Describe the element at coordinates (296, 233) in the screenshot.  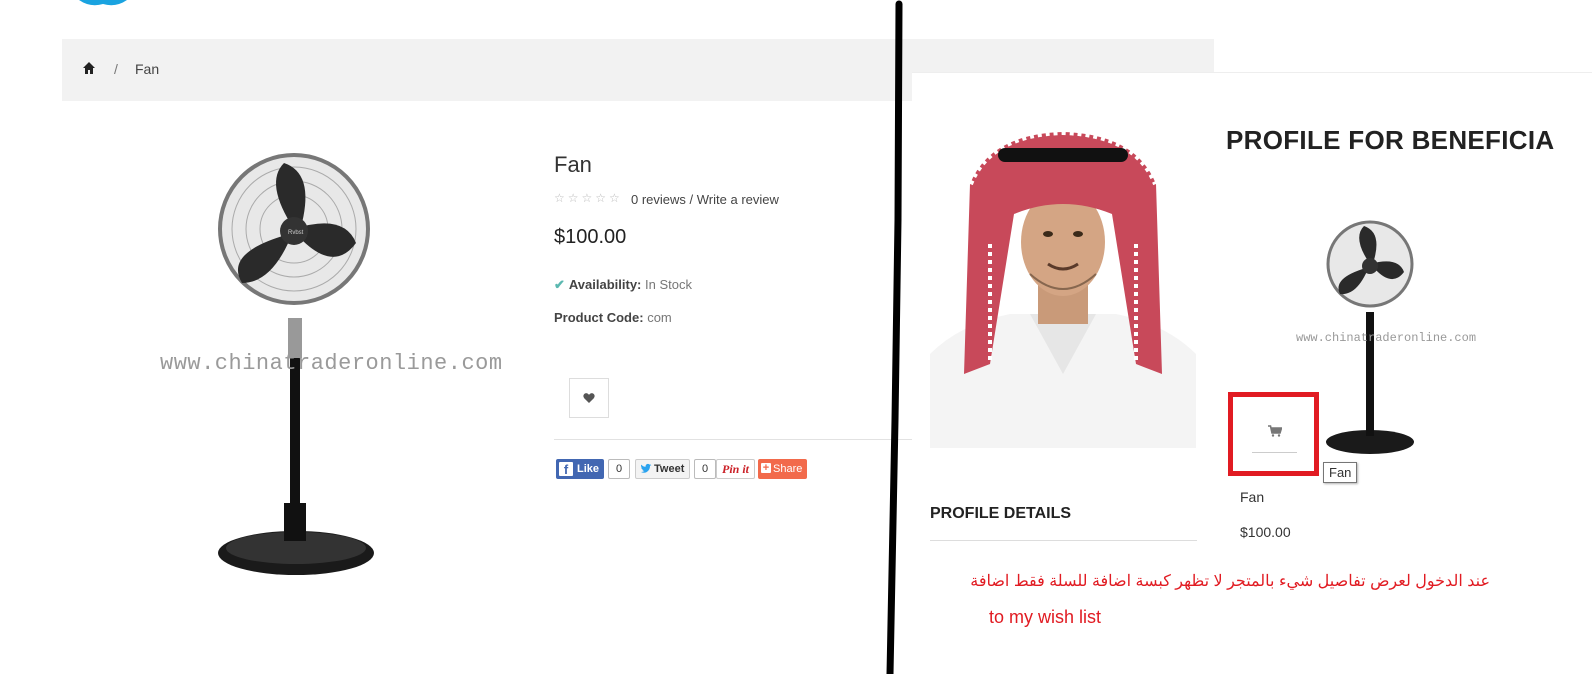
I see `svg-text: Rvbst` at that location.